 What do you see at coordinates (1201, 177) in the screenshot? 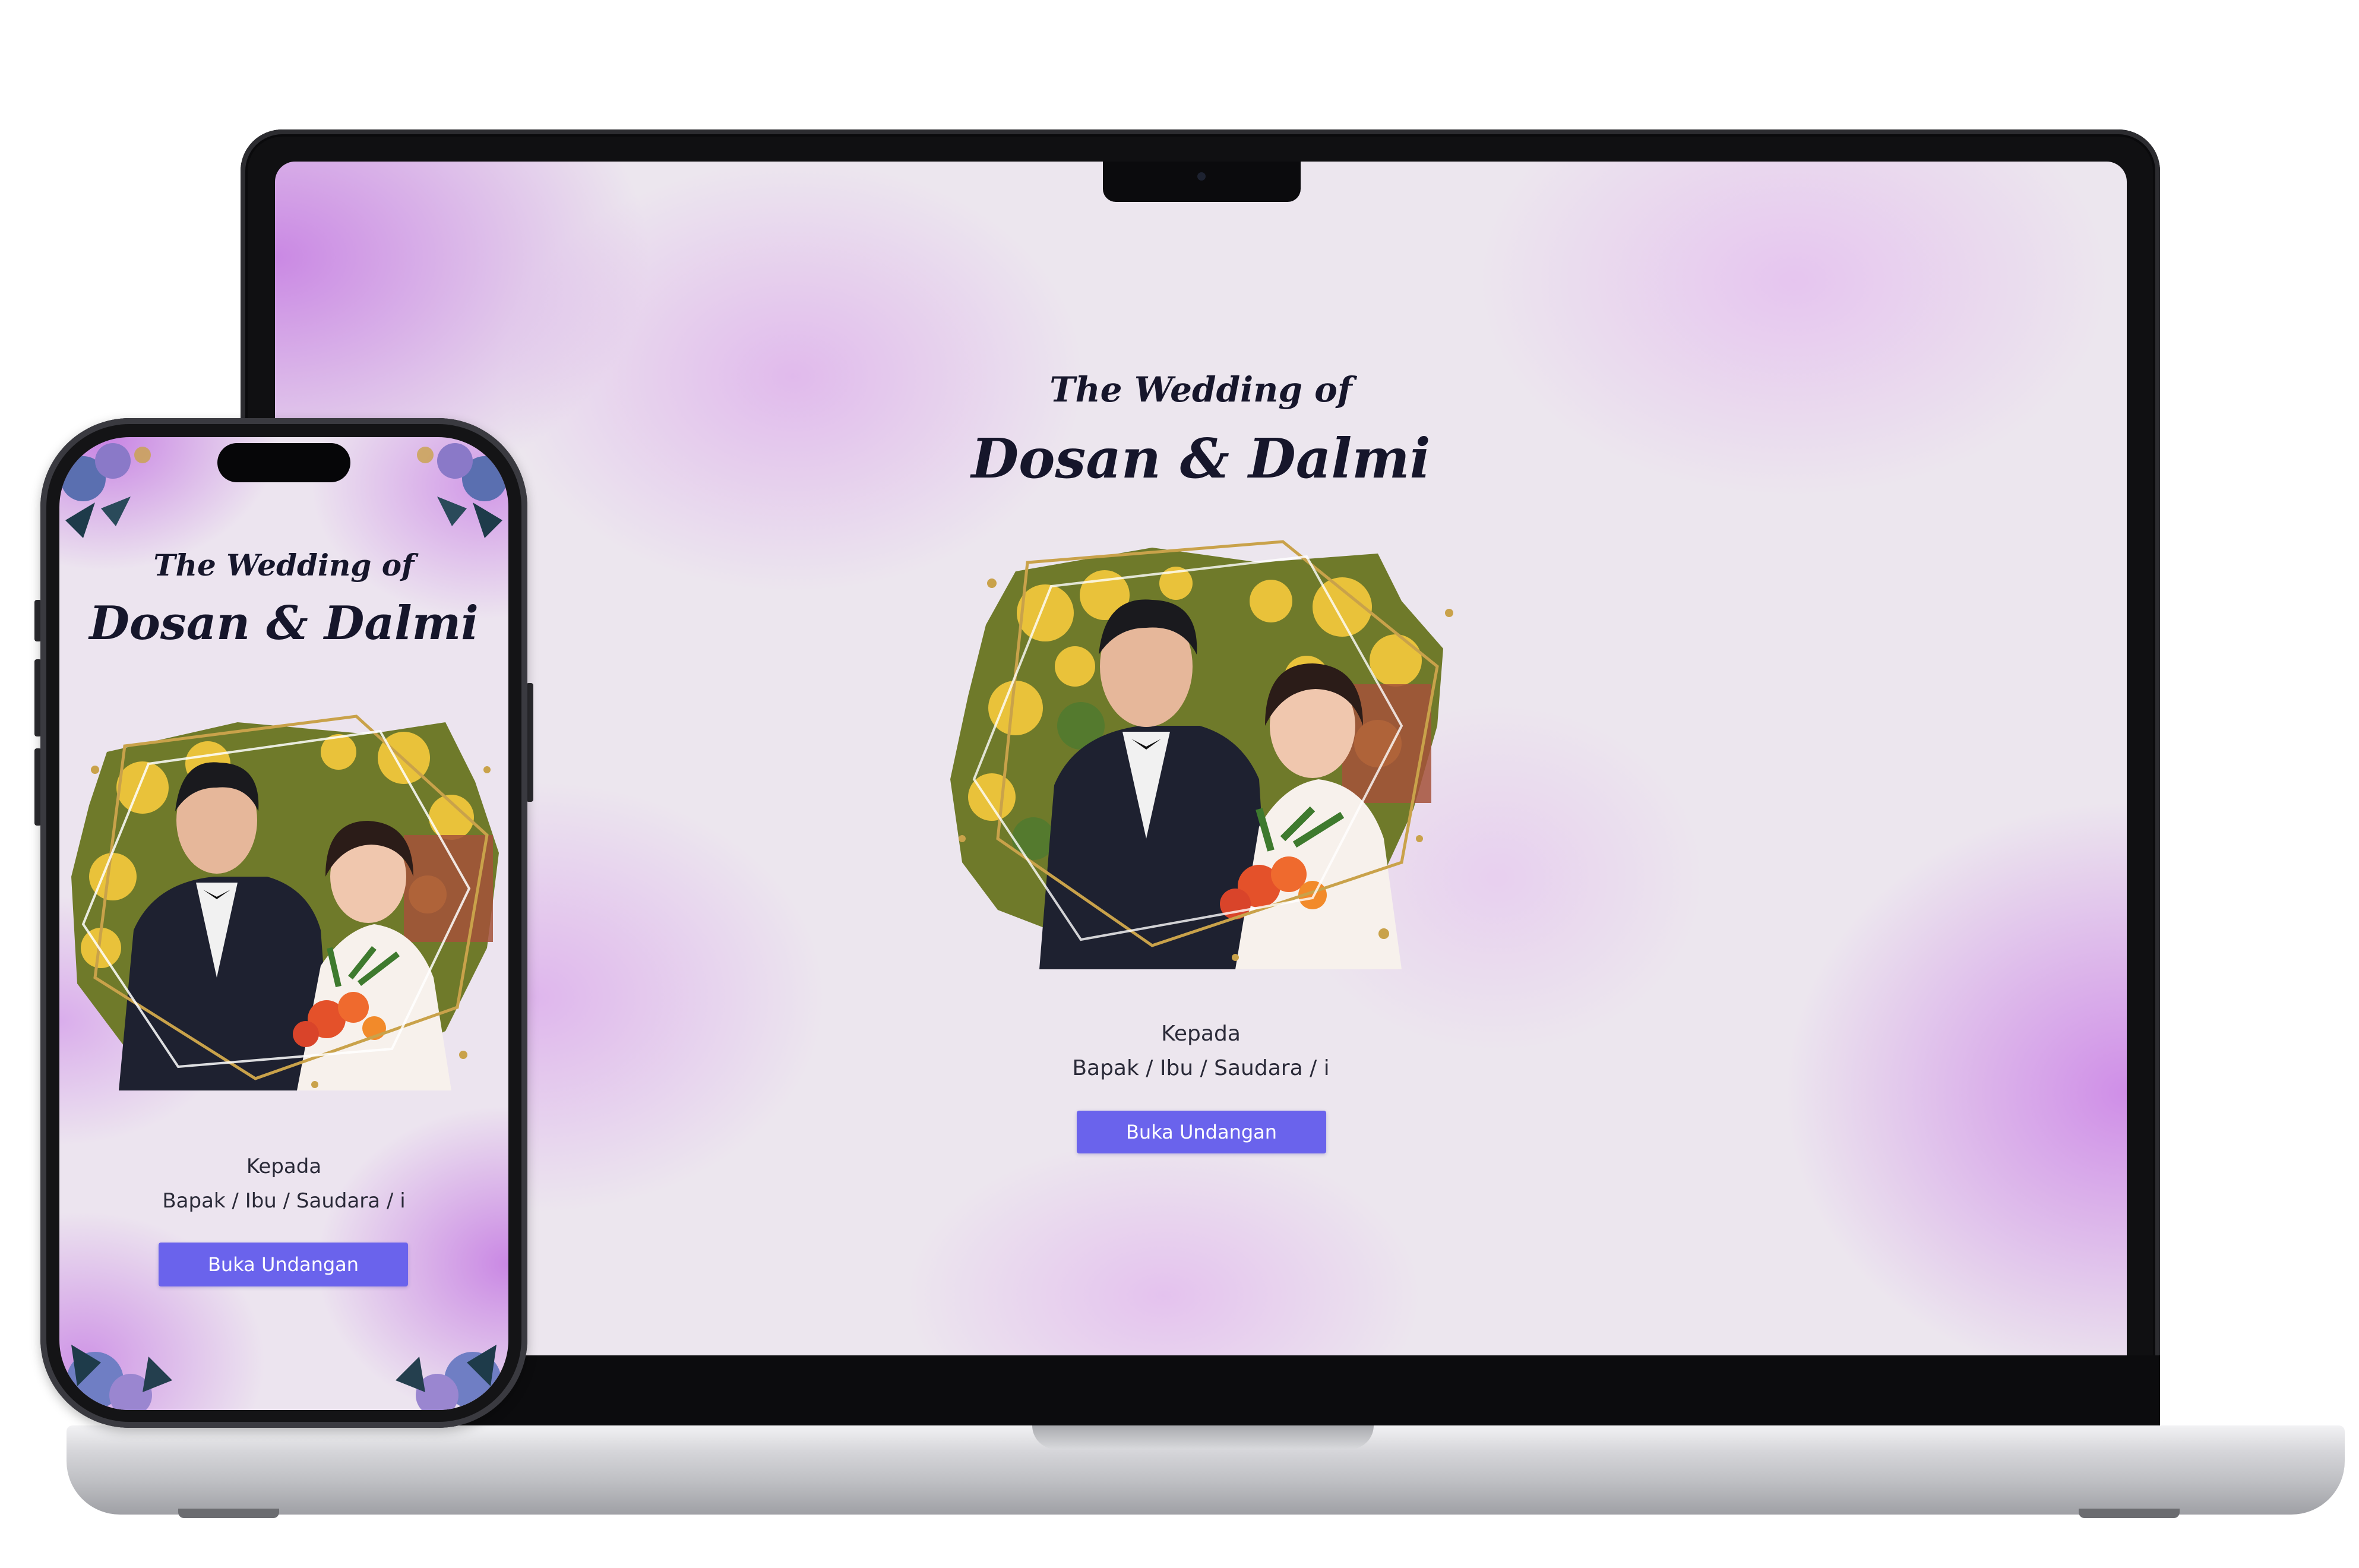
I see `camera-icon` at bounding box center [1201, 177].